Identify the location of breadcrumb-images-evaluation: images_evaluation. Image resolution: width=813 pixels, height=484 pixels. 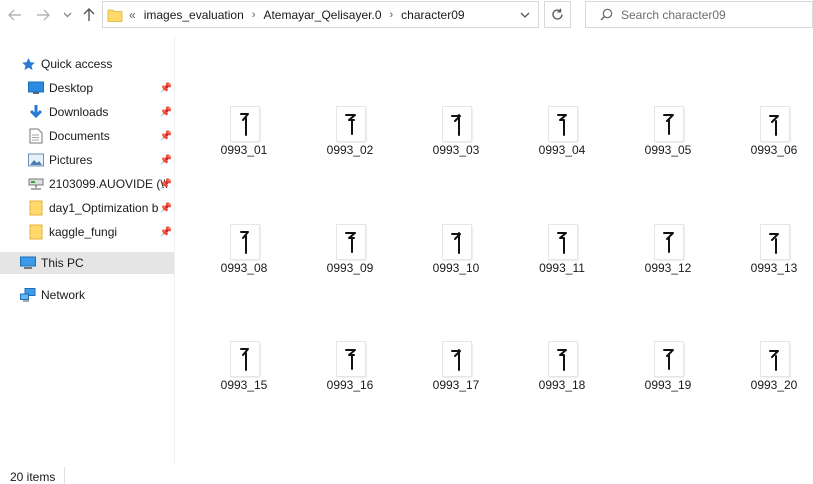
(194, 15).